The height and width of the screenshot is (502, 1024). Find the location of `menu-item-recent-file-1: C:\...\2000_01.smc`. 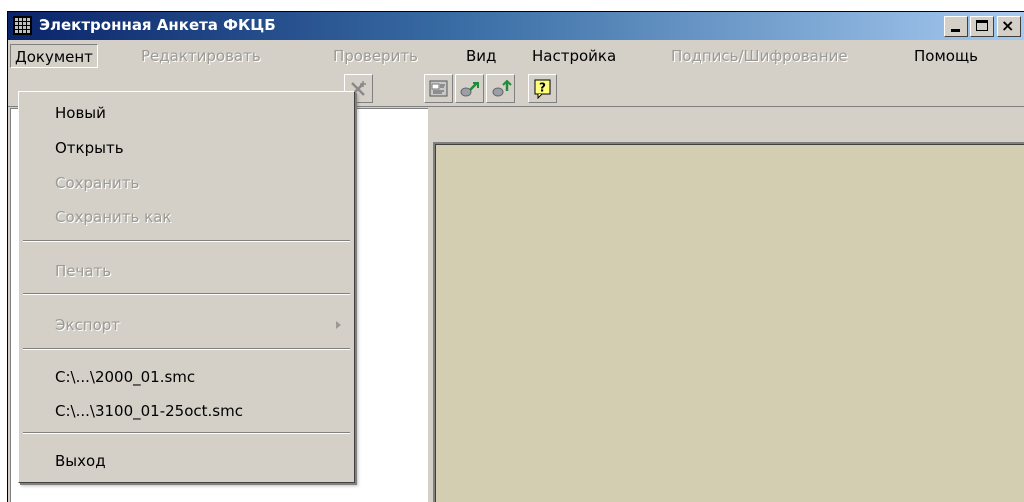

menu-item-recent-file-1: C:\...\2000_01.smc is located at coordinates (186, 377).